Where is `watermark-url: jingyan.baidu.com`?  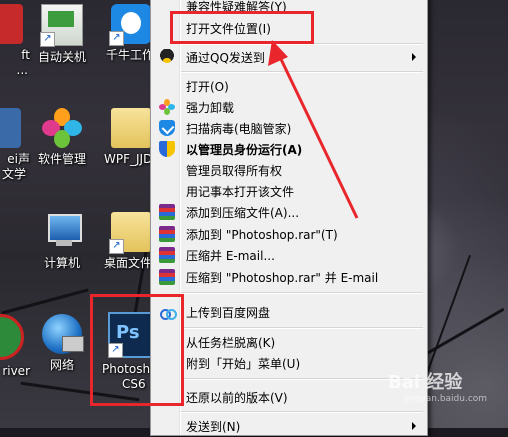 watermark-url: jingyan.baidu.com is located at coordinates (446, 399).